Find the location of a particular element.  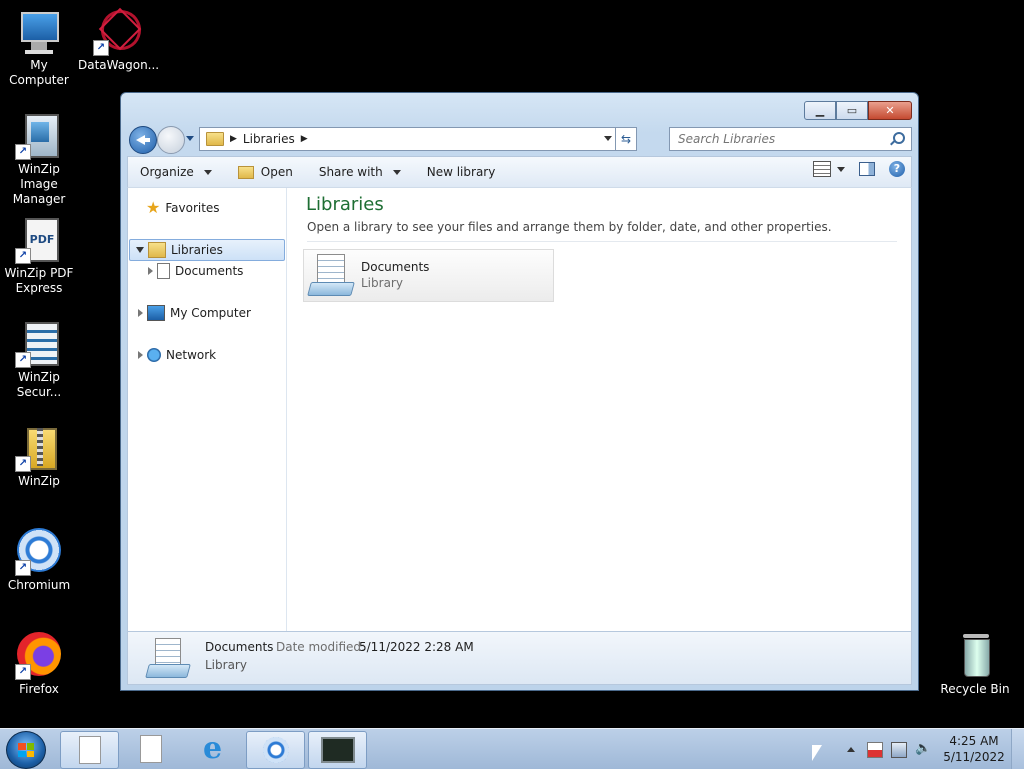

clock-date: 5/11/2022 is located at coordinates (974, 757).